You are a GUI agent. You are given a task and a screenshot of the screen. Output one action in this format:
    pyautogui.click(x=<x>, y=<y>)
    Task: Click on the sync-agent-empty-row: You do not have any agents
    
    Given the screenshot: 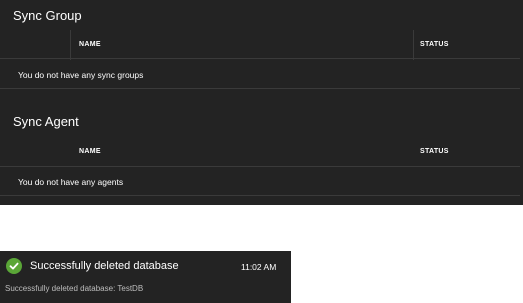 What is the action you would take?
    pyautogui.click(x=260, y=181)
    